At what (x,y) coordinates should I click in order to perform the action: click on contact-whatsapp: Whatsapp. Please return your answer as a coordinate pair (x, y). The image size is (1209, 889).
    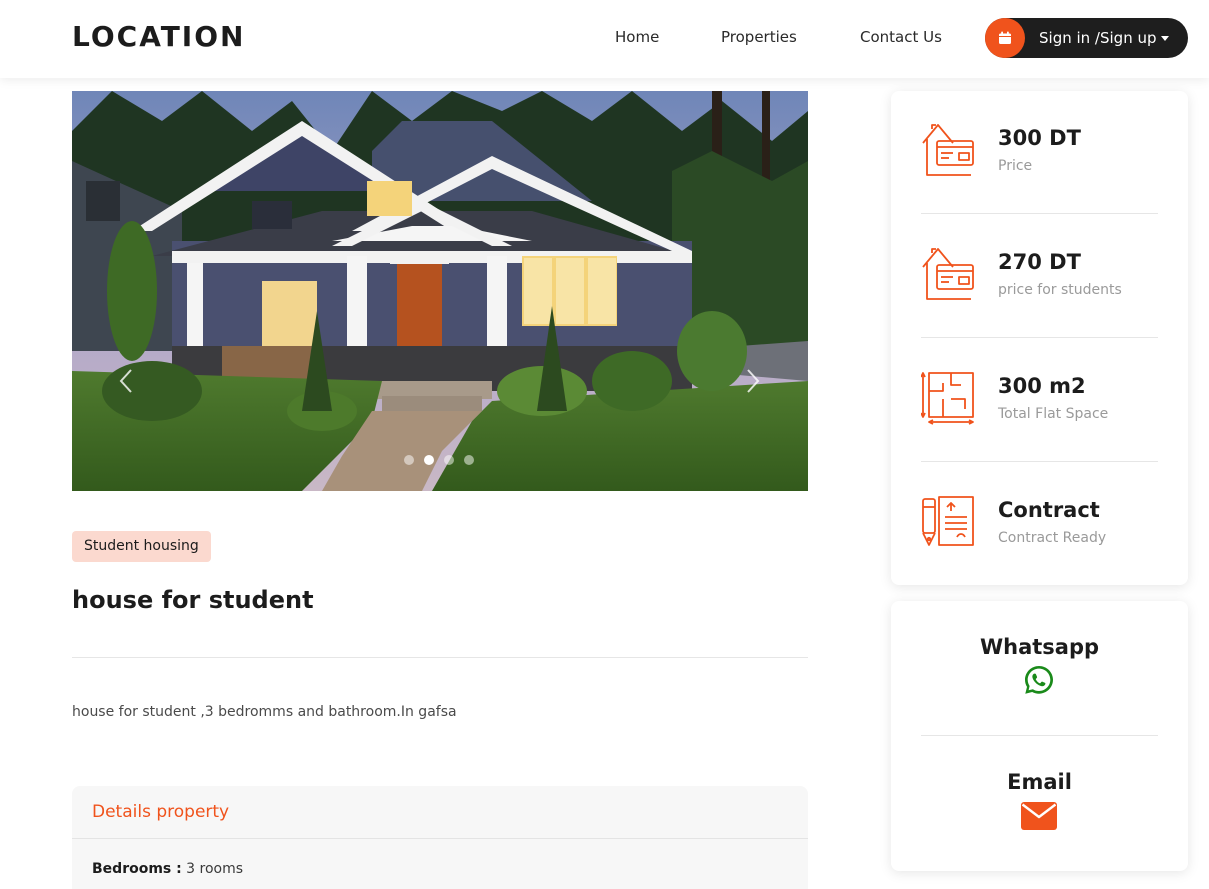
    Looking at the image, I should click on (1039, 668).